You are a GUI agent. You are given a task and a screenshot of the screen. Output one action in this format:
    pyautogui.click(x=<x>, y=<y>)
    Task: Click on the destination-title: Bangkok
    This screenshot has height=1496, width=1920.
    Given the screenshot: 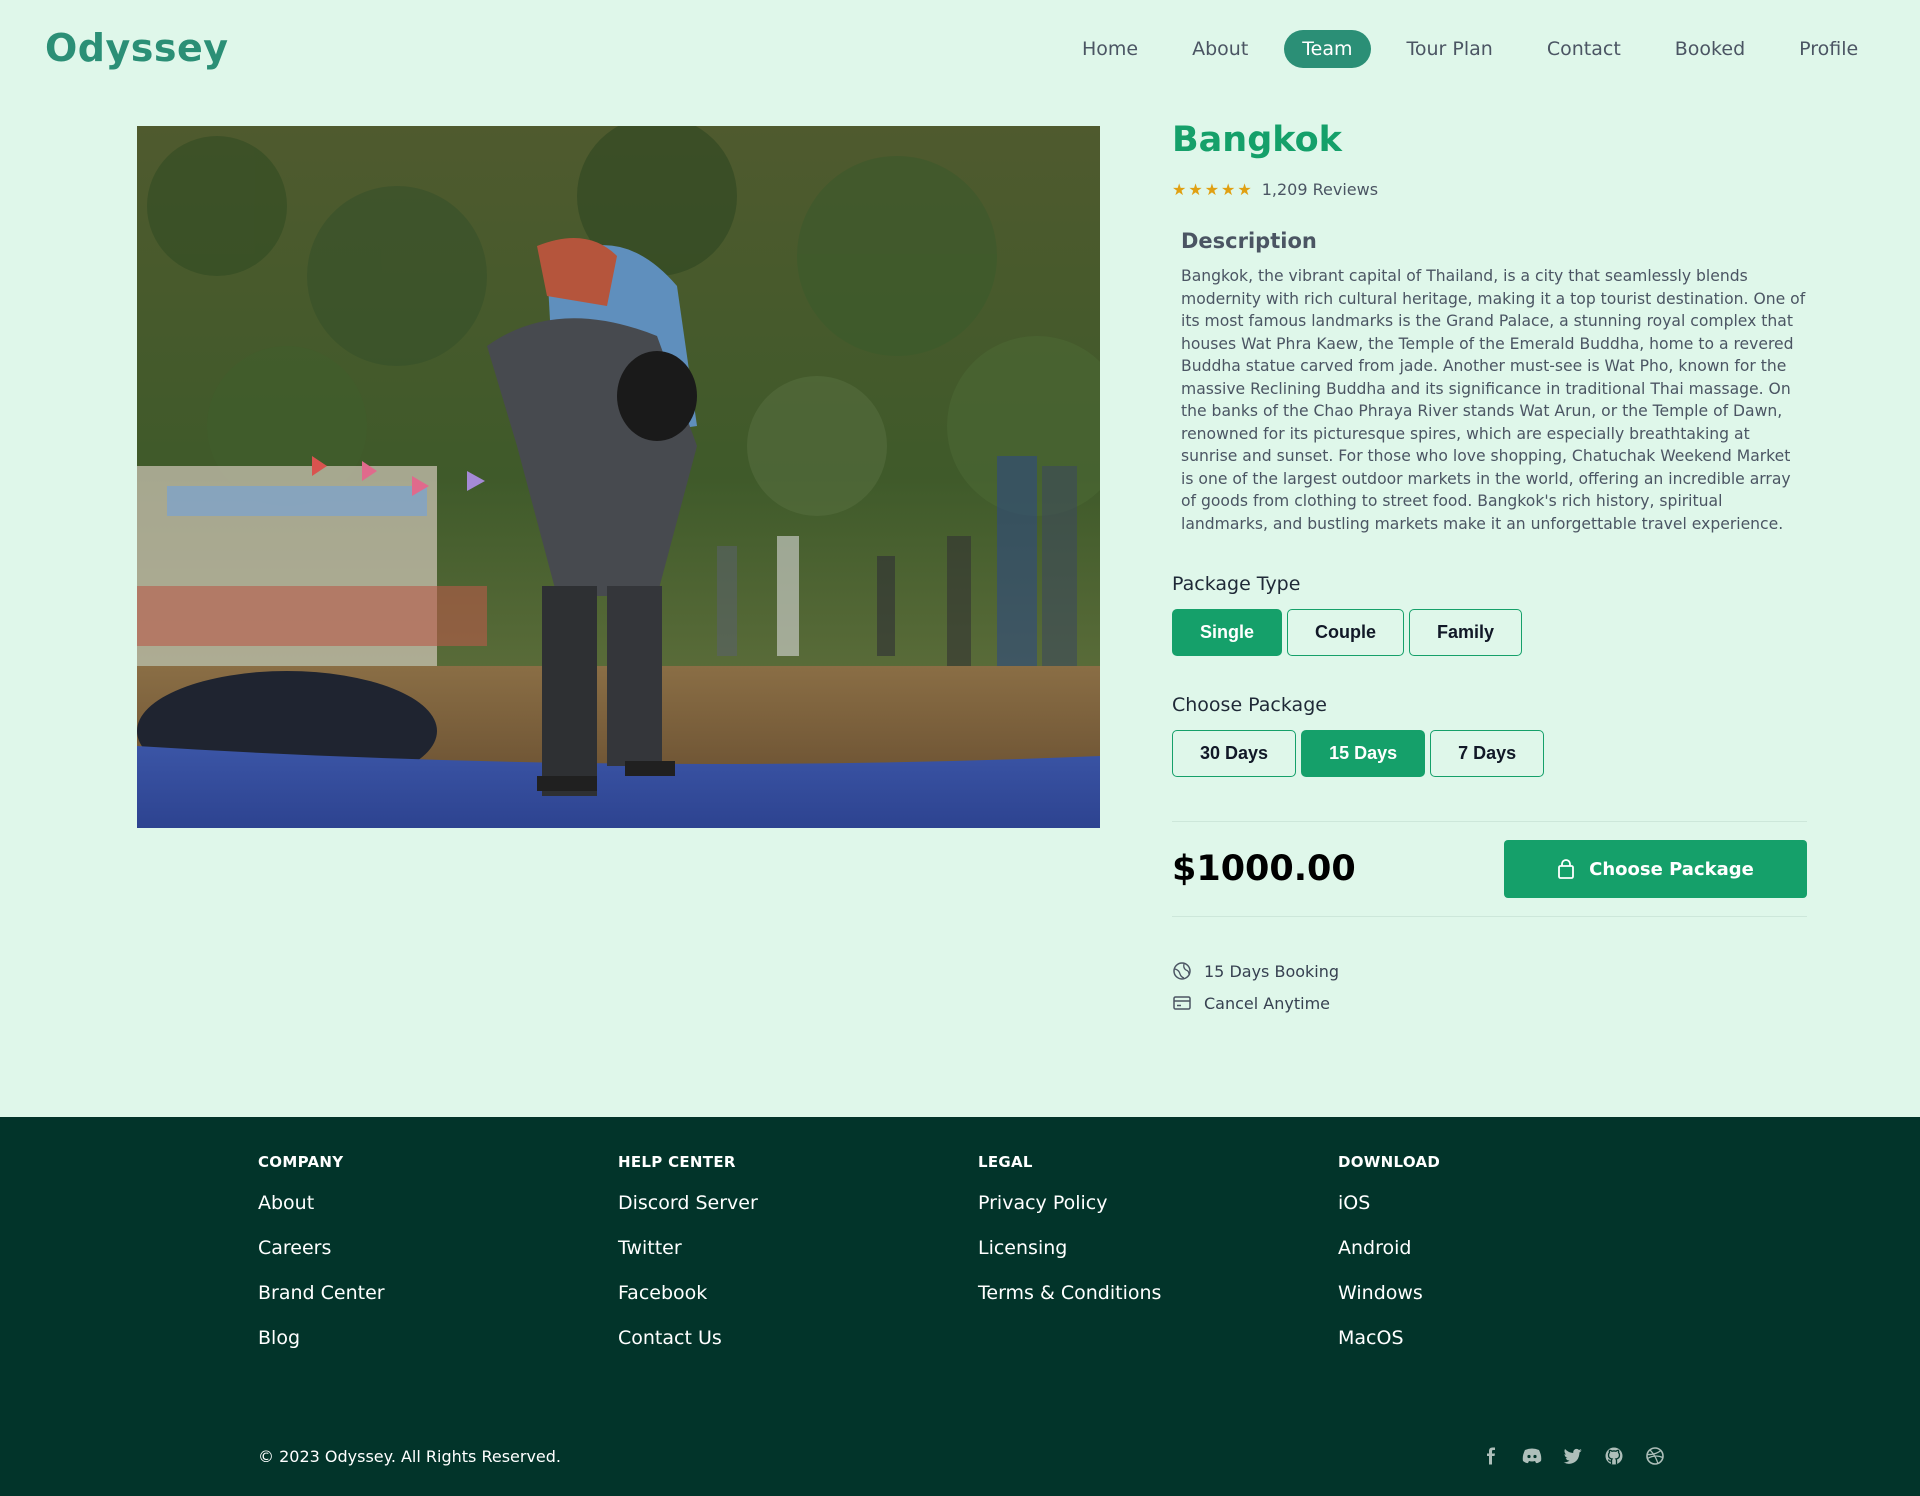 What is the action you would take?
    pyautogui.click(x=1257, y=140)
    